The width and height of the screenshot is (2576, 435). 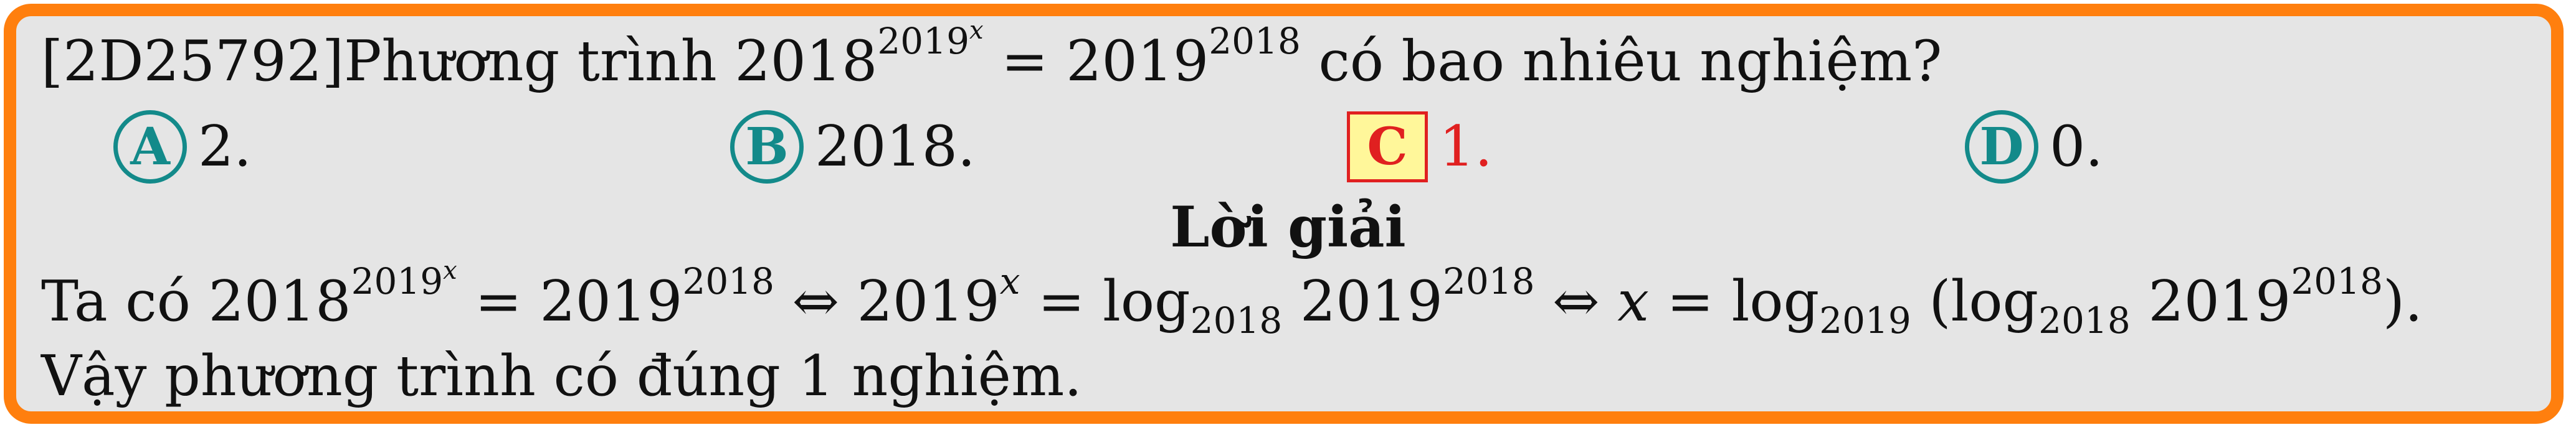 I want to click on lhs-exponent: 2019x, so click(x=930, y=40).